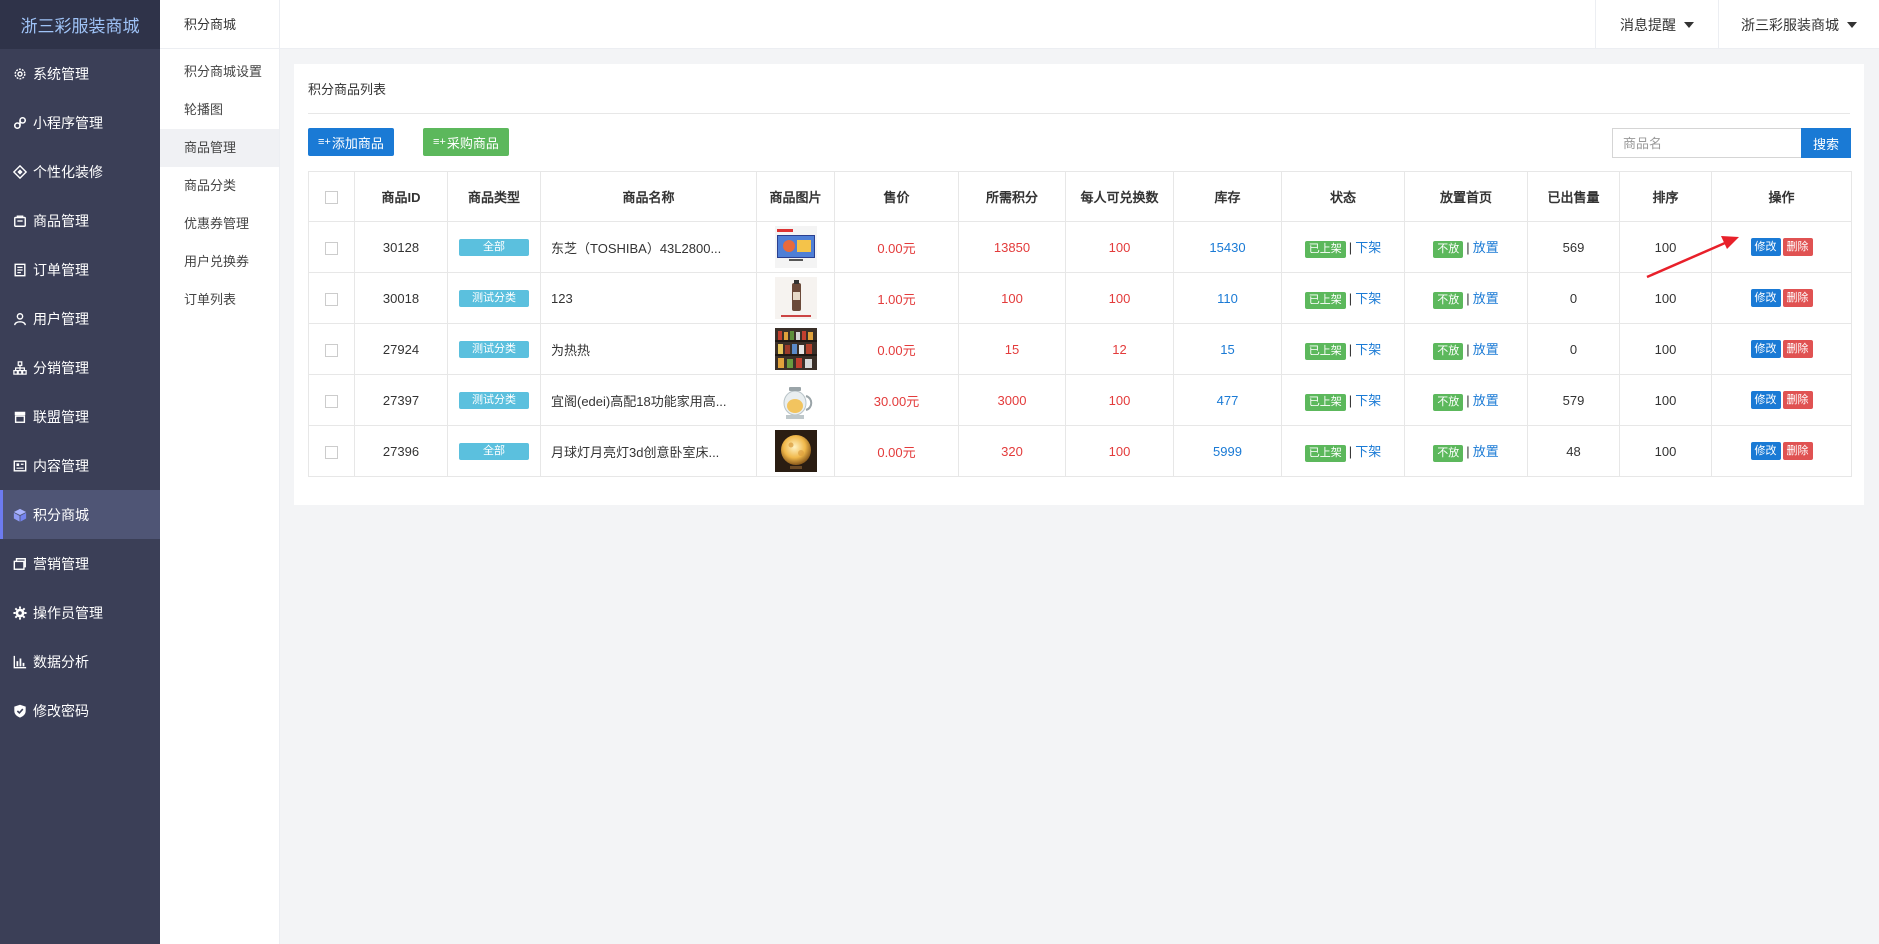  What do you see at coordinates (1656, 24) in the screenshot?
I see `notifications-dropdown: 消息提醒` at bounding box center [1656, 24].